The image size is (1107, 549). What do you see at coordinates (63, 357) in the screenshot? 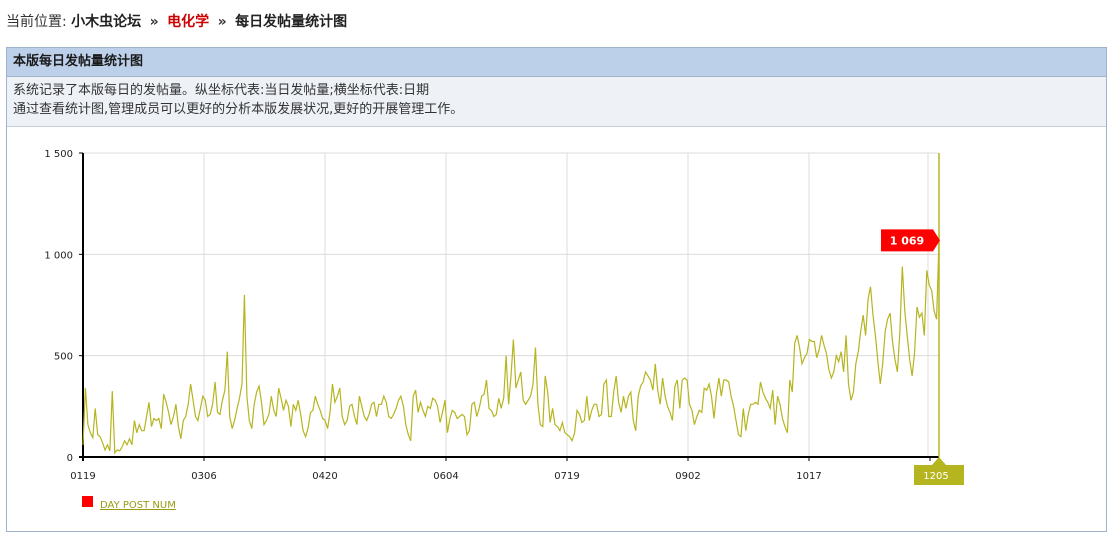
I see `y-tick-label: 500` at bounding box center [63, 357].